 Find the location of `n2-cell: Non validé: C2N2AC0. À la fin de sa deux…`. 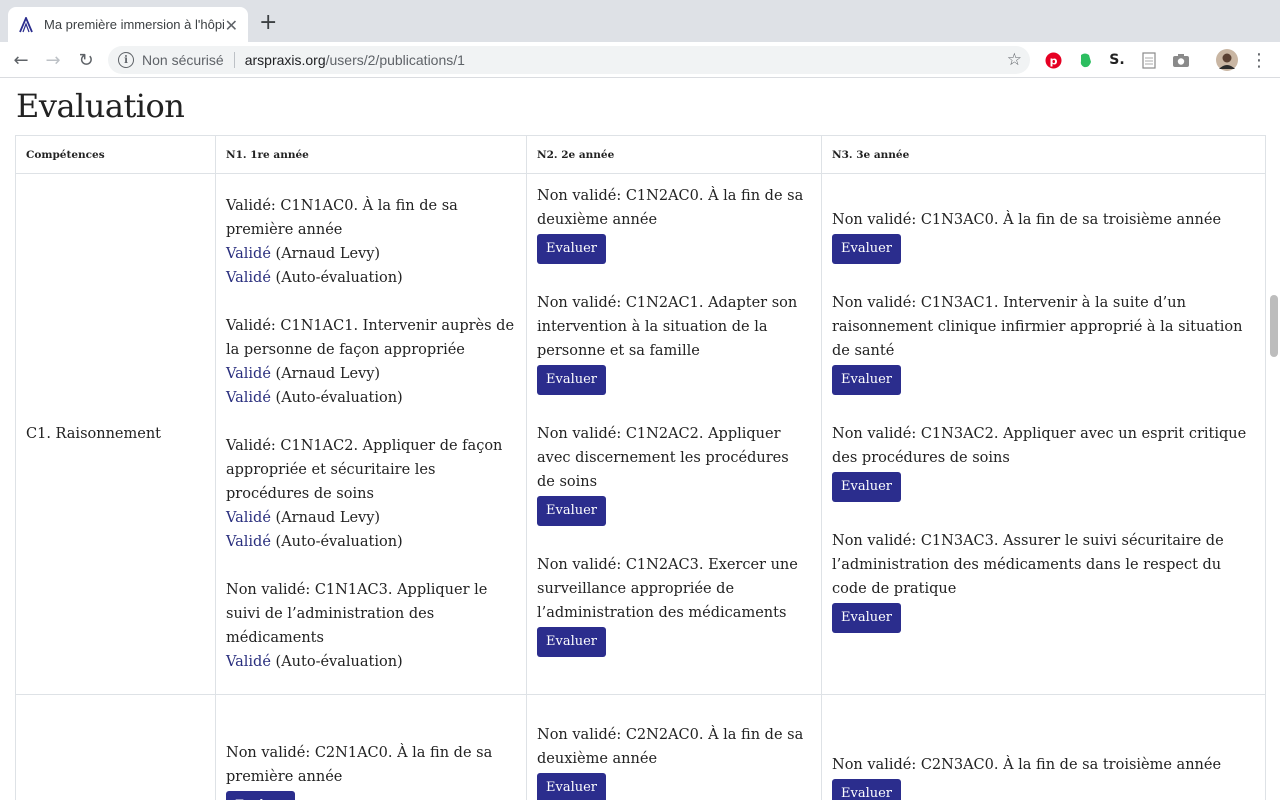

n2-cell: Non validé: C2N2AC0. À la fin de sa deux… is located at coordinates (674, 747).